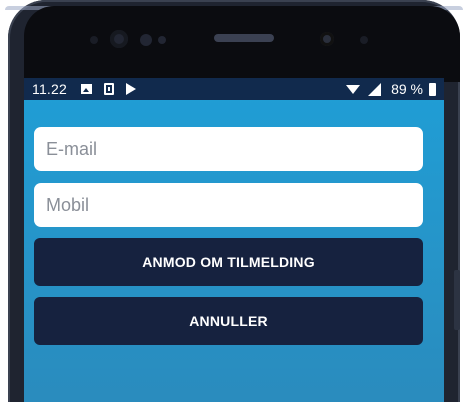 This screenshot has height=402, width=468. I want to click on request-signup-button: ANMOD OM TILMELDING, so click(228, 262).